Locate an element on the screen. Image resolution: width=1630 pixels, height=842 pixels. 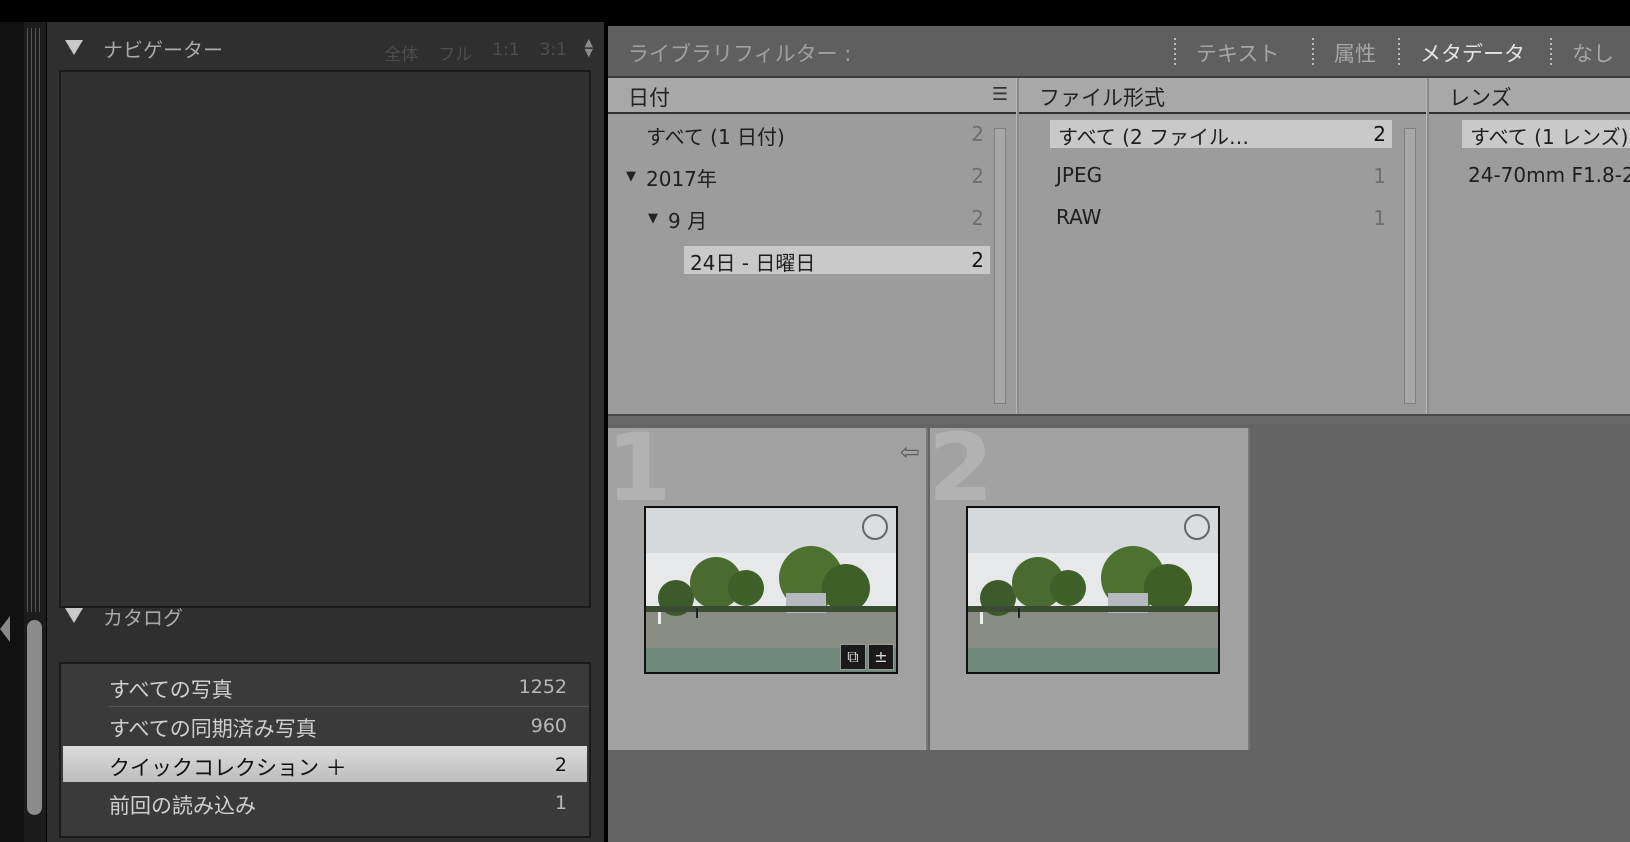
filter-text-button: テキスト is located at coordinates (1237, 53).